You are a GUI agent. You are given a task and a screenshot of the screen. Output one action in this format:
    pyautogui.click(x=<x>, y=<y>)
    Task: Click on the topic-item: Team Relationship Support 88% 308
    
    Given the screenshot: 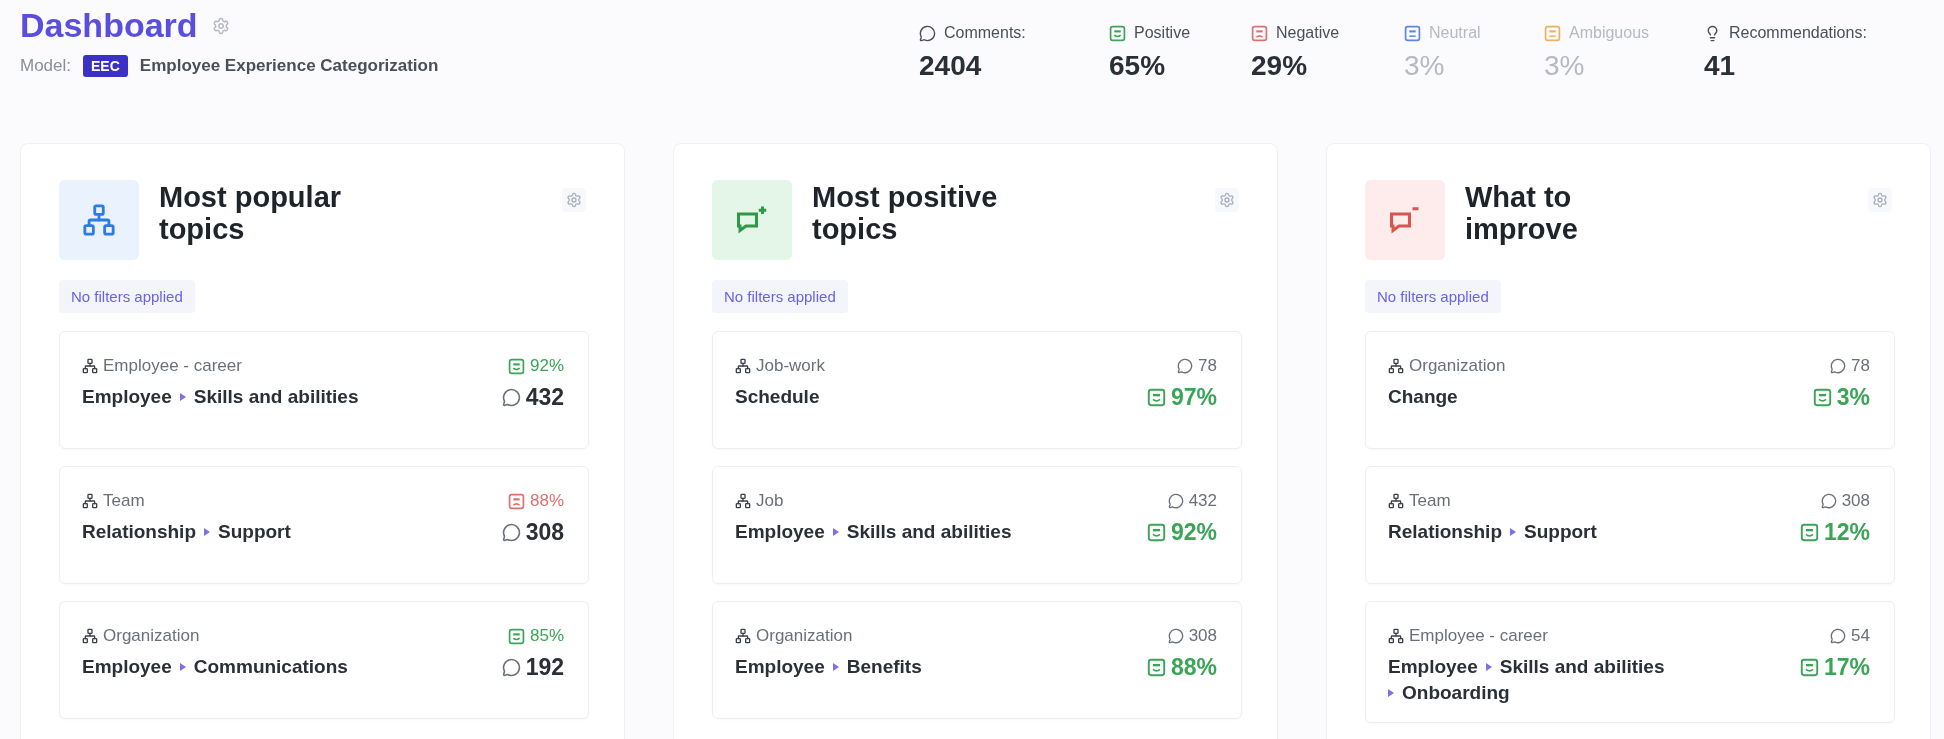 What is the action you would take?
    pyautogui.click(x=324, y=525)
    